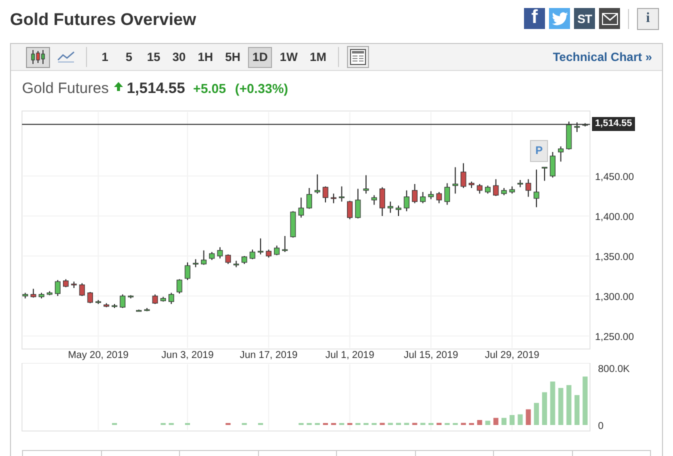 The image size is (673, 456). Describe the element at coordinates (156, 88) in the screenshot. I see `last-price: 1,514.55` at that location.